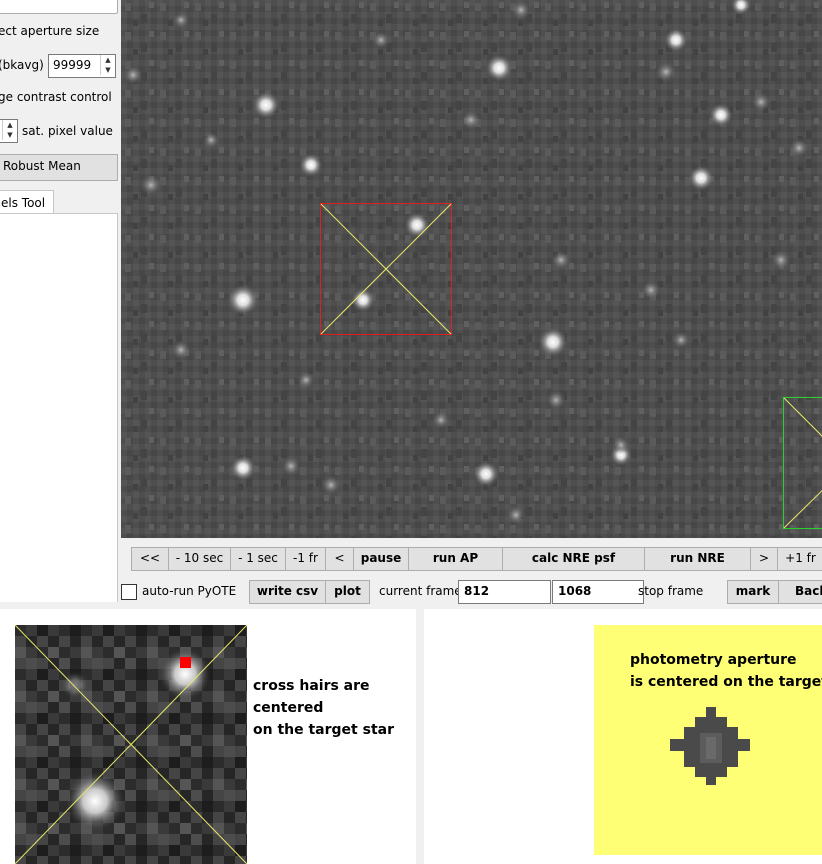  What do you see at coordinates (339, 559) in the screenshot?
I see `step-back-button: <` at bounding box center [339, 559].